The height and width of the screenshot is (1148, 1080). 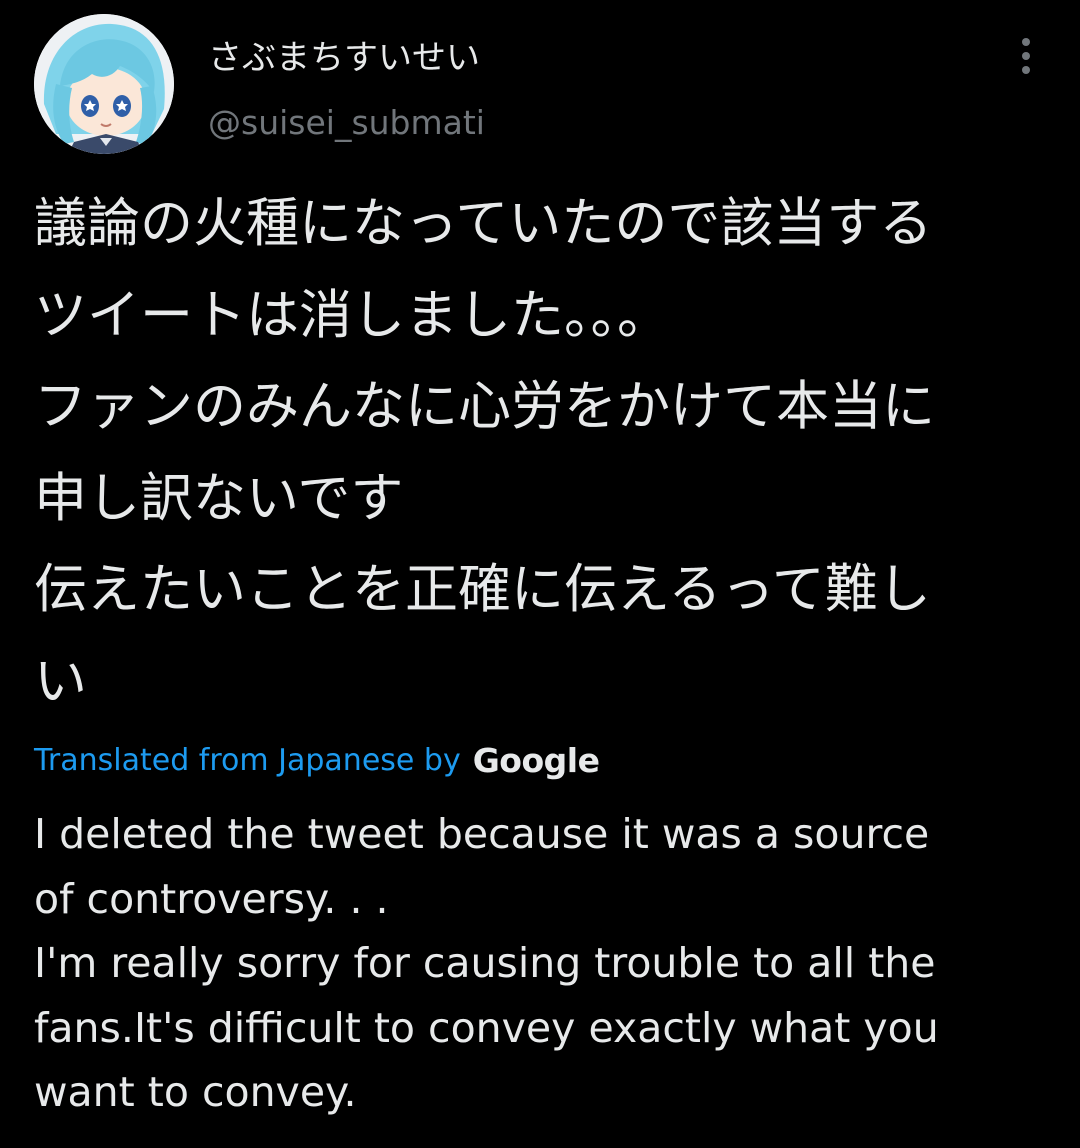 What do you see at coordinates (344, 58) in the screenshot?
I see `author-display-name: さぶまちすいせい` at bounding box center [344, 58].